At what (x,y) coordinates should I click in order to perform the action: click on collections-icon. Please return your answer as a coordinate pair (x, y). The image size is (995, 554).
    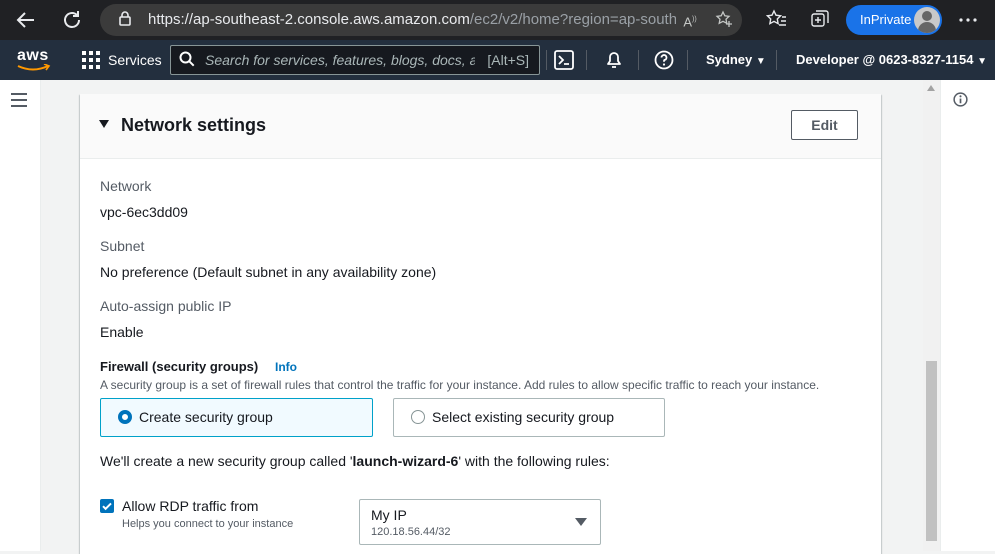
    Looking at the image, I should click on (820, 20).